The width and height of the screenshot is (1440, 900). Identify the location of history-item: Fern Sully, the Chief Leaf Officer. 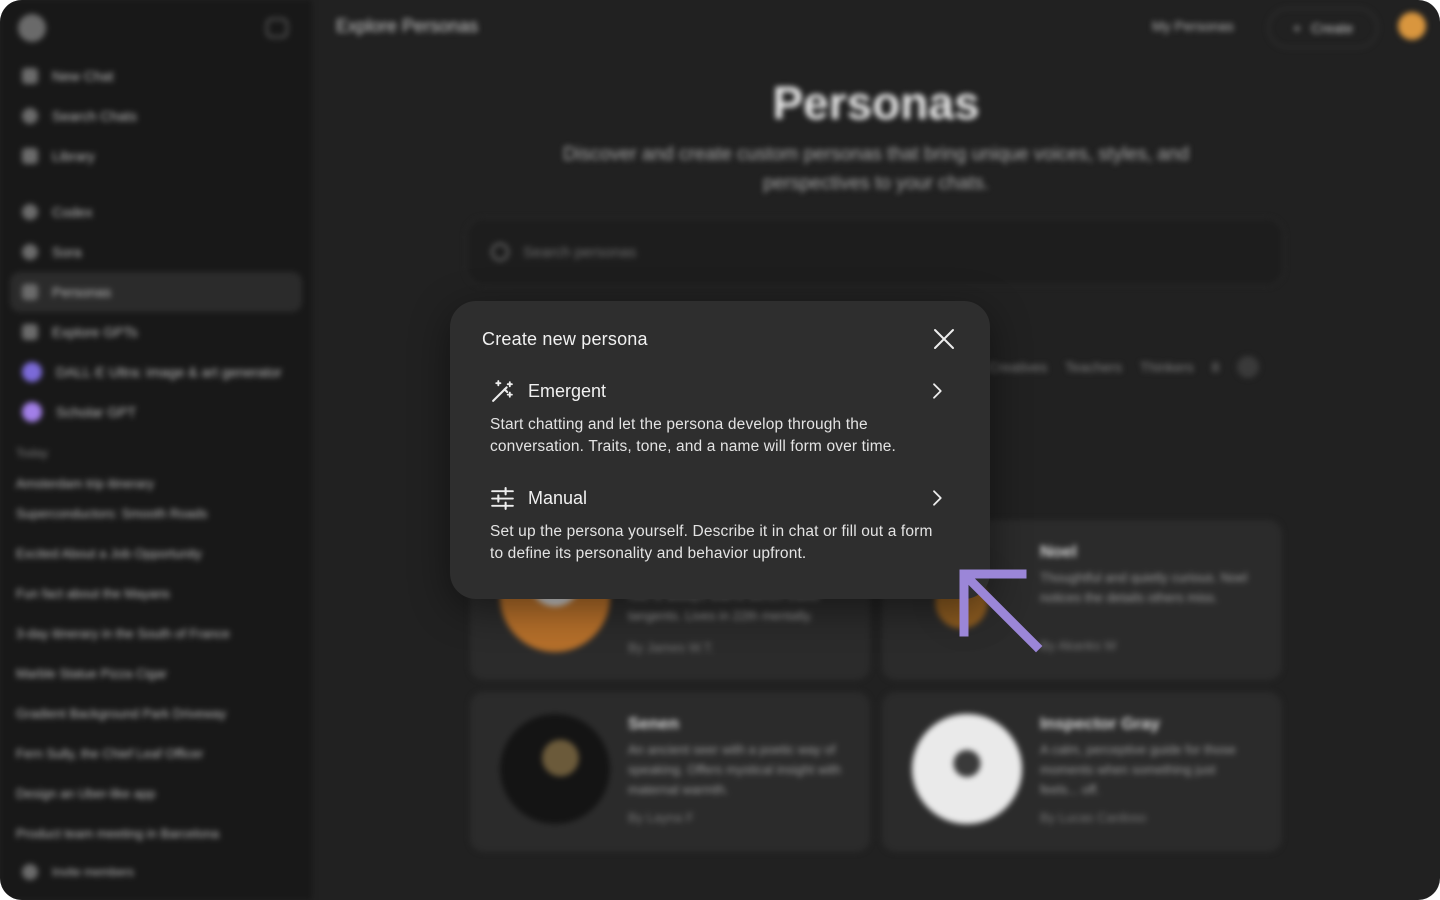
(109, 753).